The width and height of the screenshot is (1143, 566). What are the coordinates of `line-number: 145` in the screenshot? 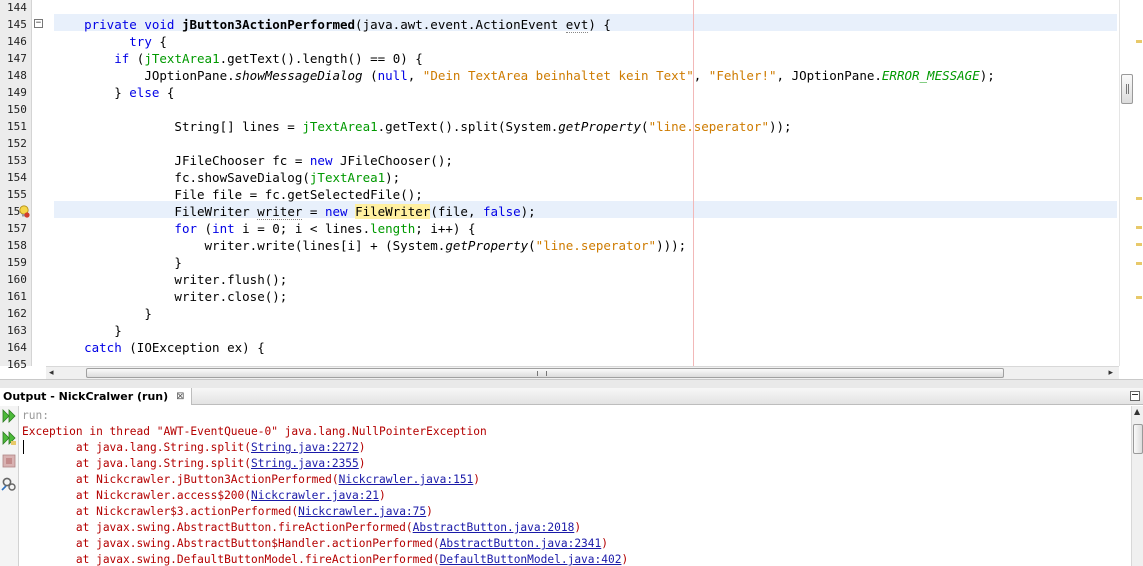 It's located at (17, 24).